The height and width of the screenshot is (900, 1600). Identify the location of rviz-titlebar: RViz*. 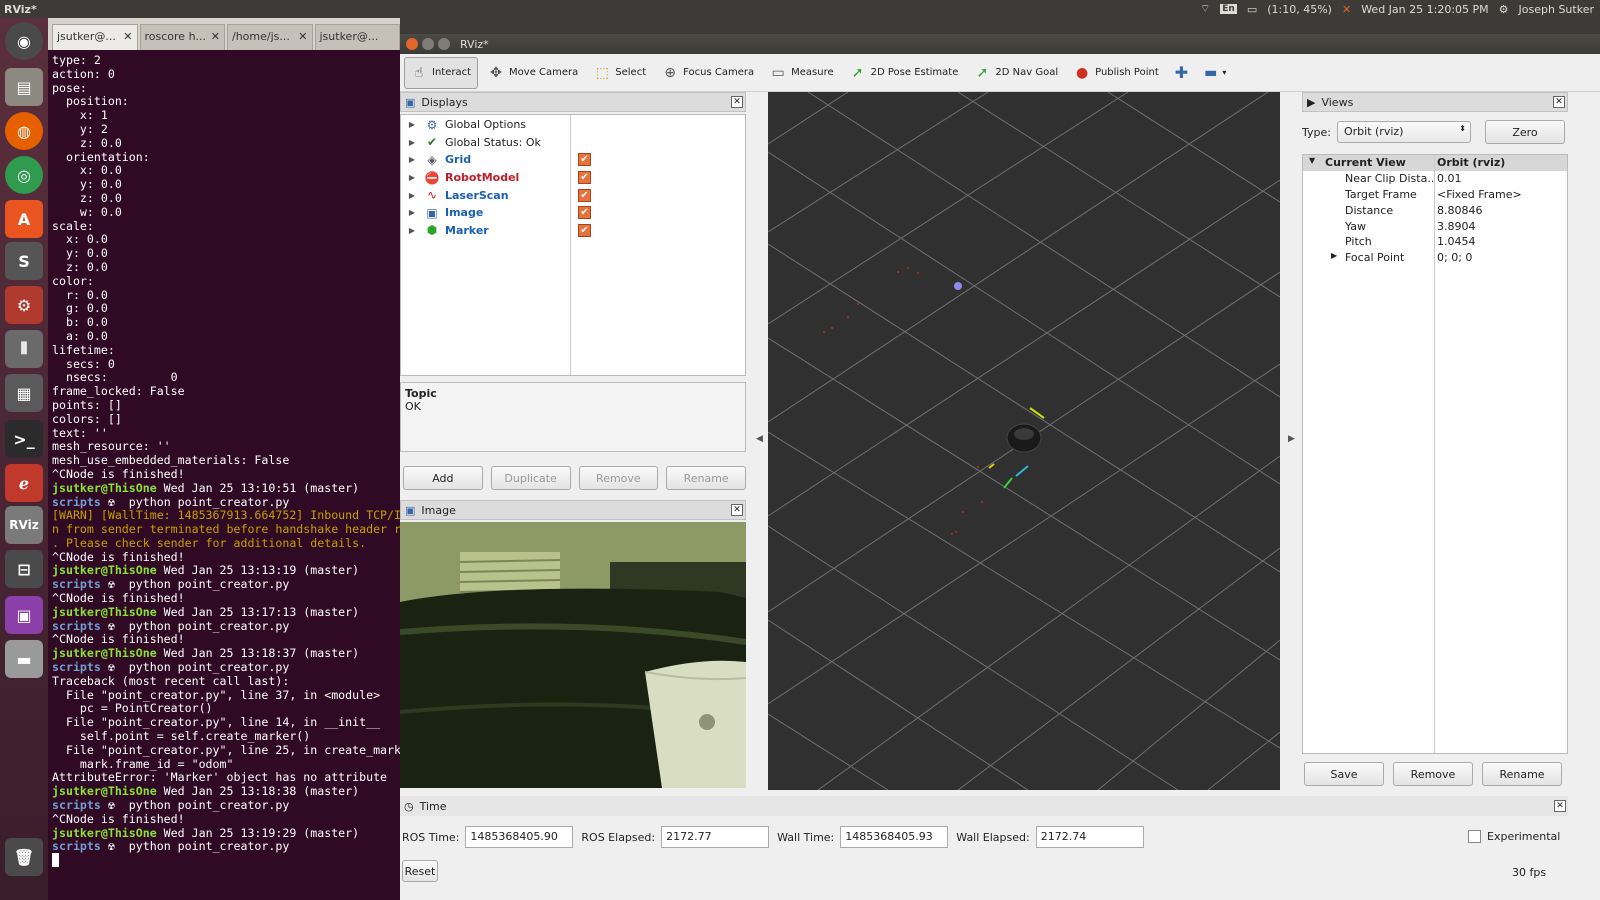
(1000, 44).